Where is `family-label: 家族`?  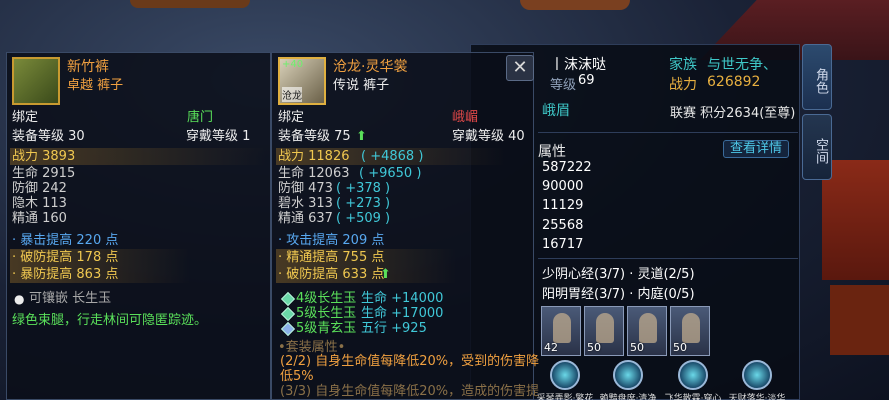
family-label: 家族 is located at coordinates (683, 65).